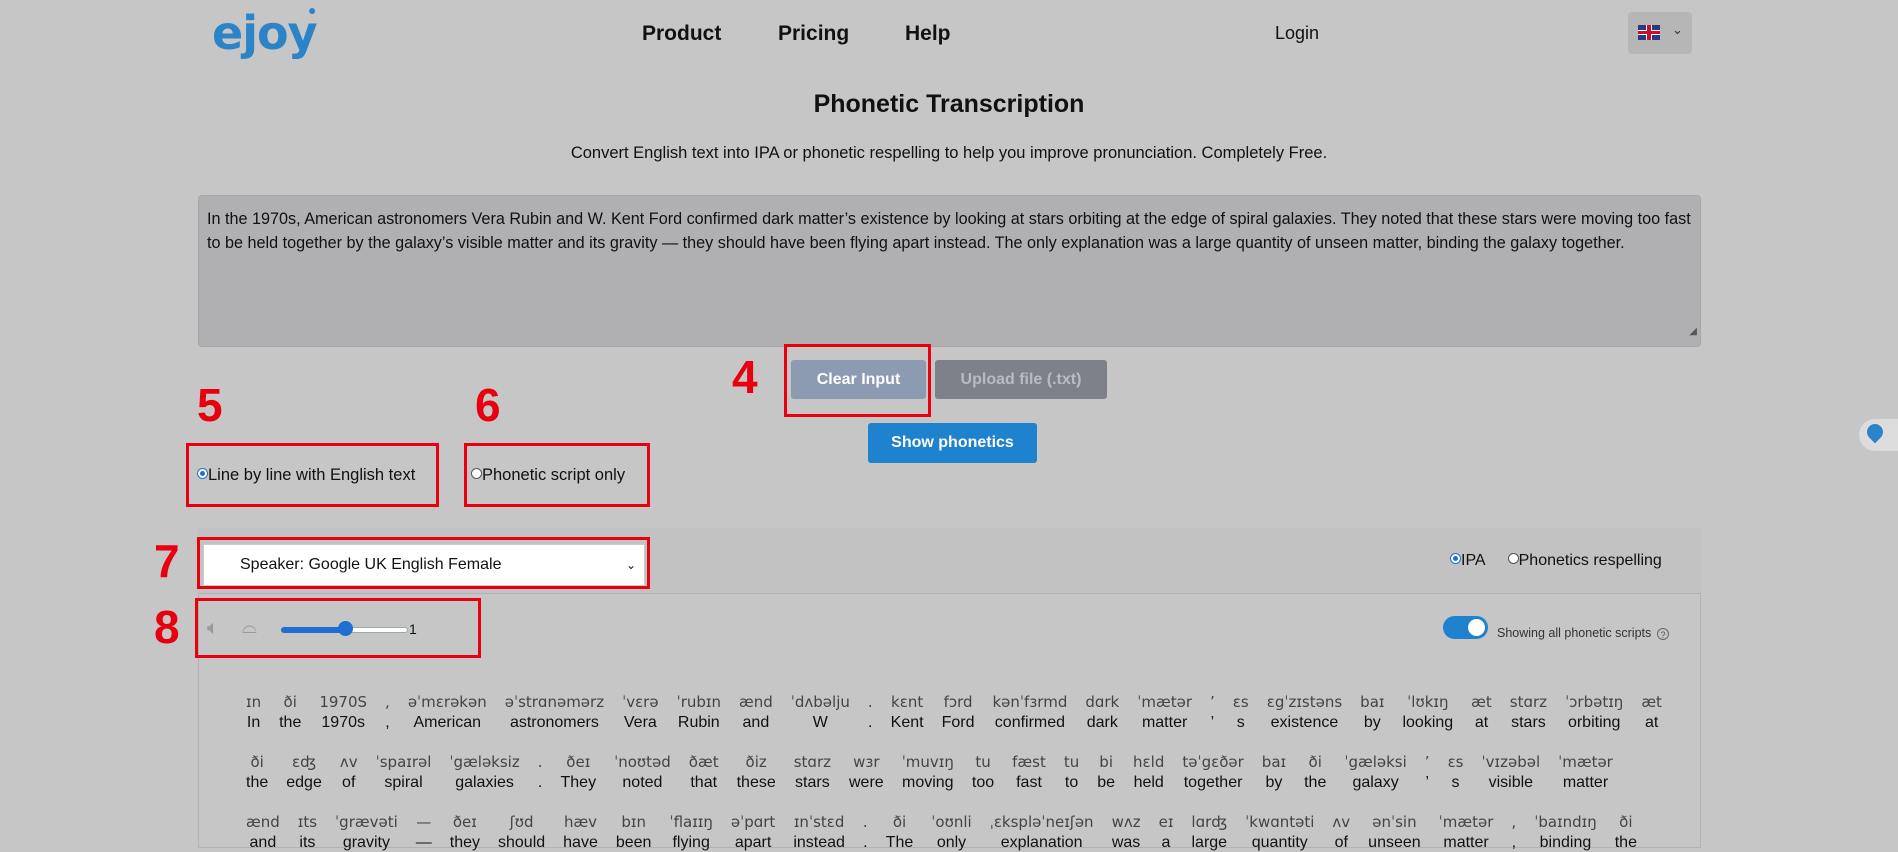  I want to click on word-pair: tu to, so click(1071, 772).